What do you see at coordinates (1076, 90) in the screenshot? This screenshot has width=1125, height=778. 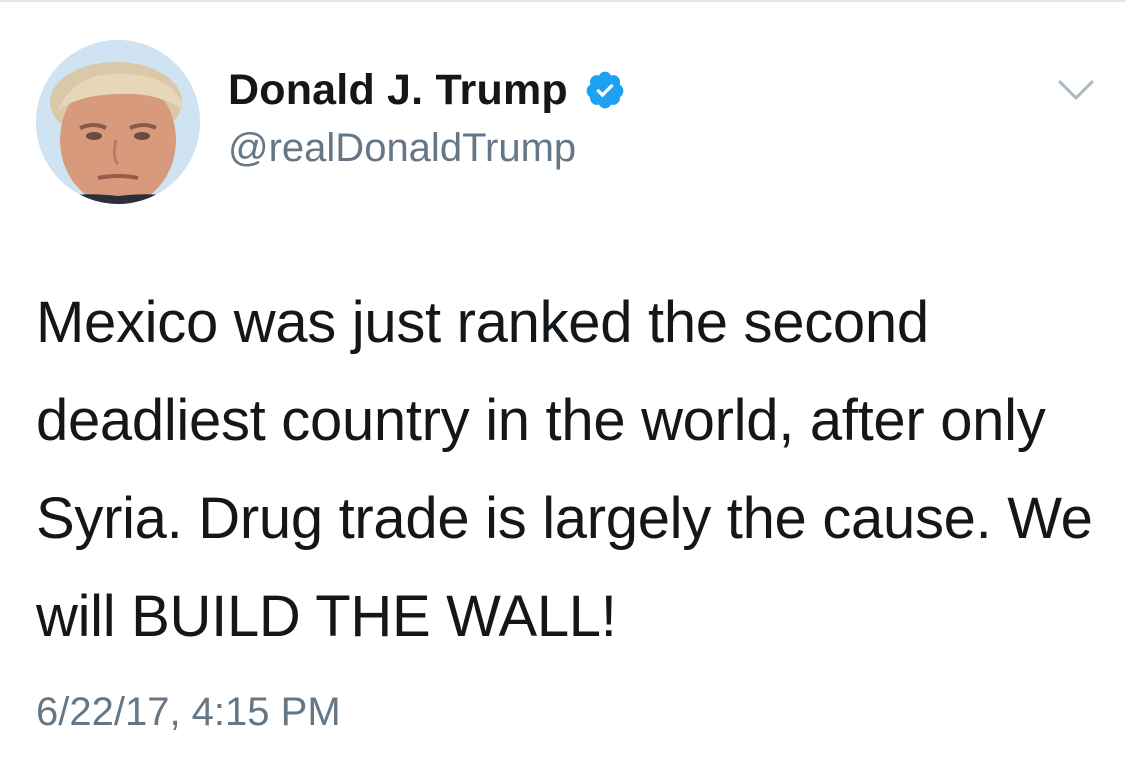 I see `chevron-down-icon` at bounding box center [1076, 90].